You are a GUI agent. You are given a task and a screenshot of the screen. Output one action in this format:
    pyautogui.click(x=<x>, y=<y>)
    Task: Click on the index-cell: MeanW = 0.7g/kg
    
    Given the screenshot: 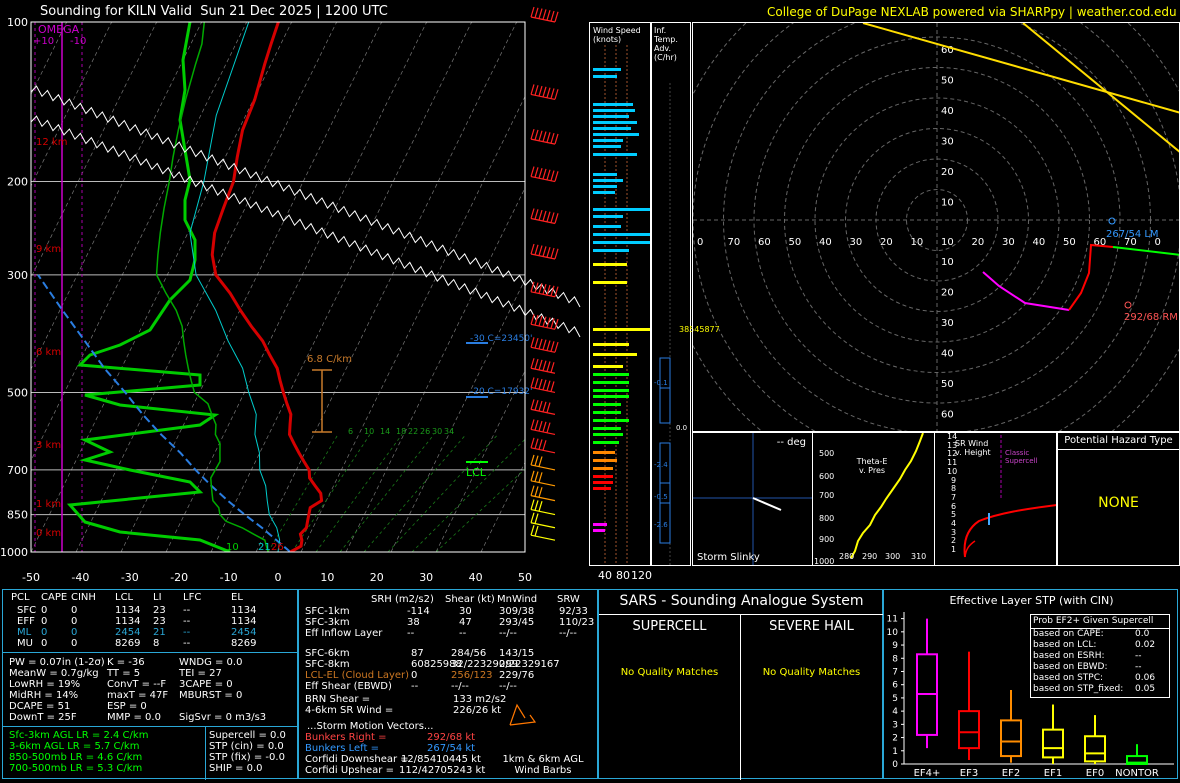 What is the action you would take?
    pyautogui.click(x=54, y=673)
    